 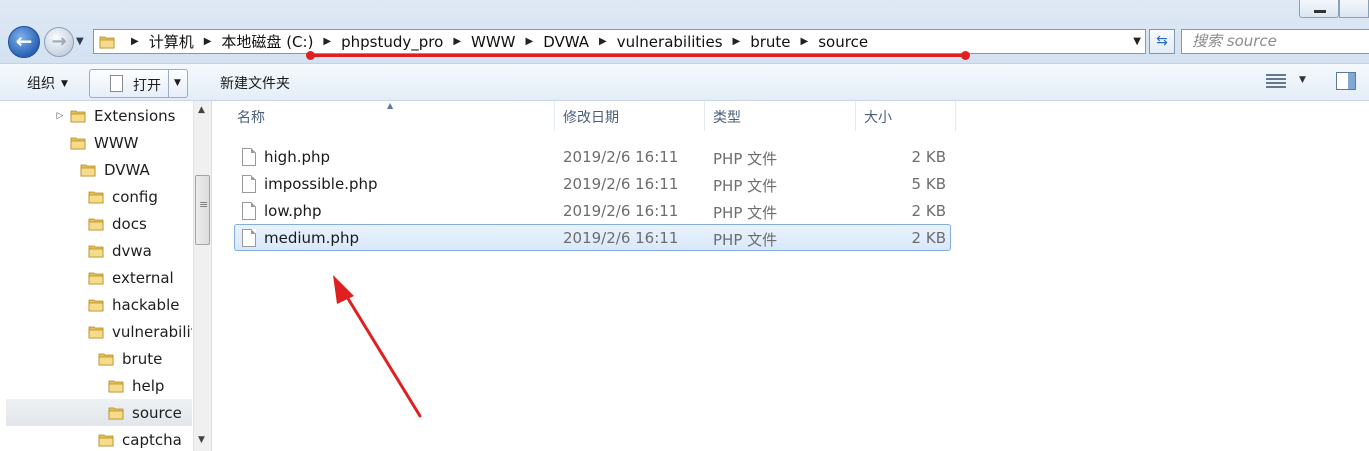 What do you see at coordinates (96, 115) in the screenshot?
I see `tree-item: ▷ Extensions` at bounding box center [96, 115].